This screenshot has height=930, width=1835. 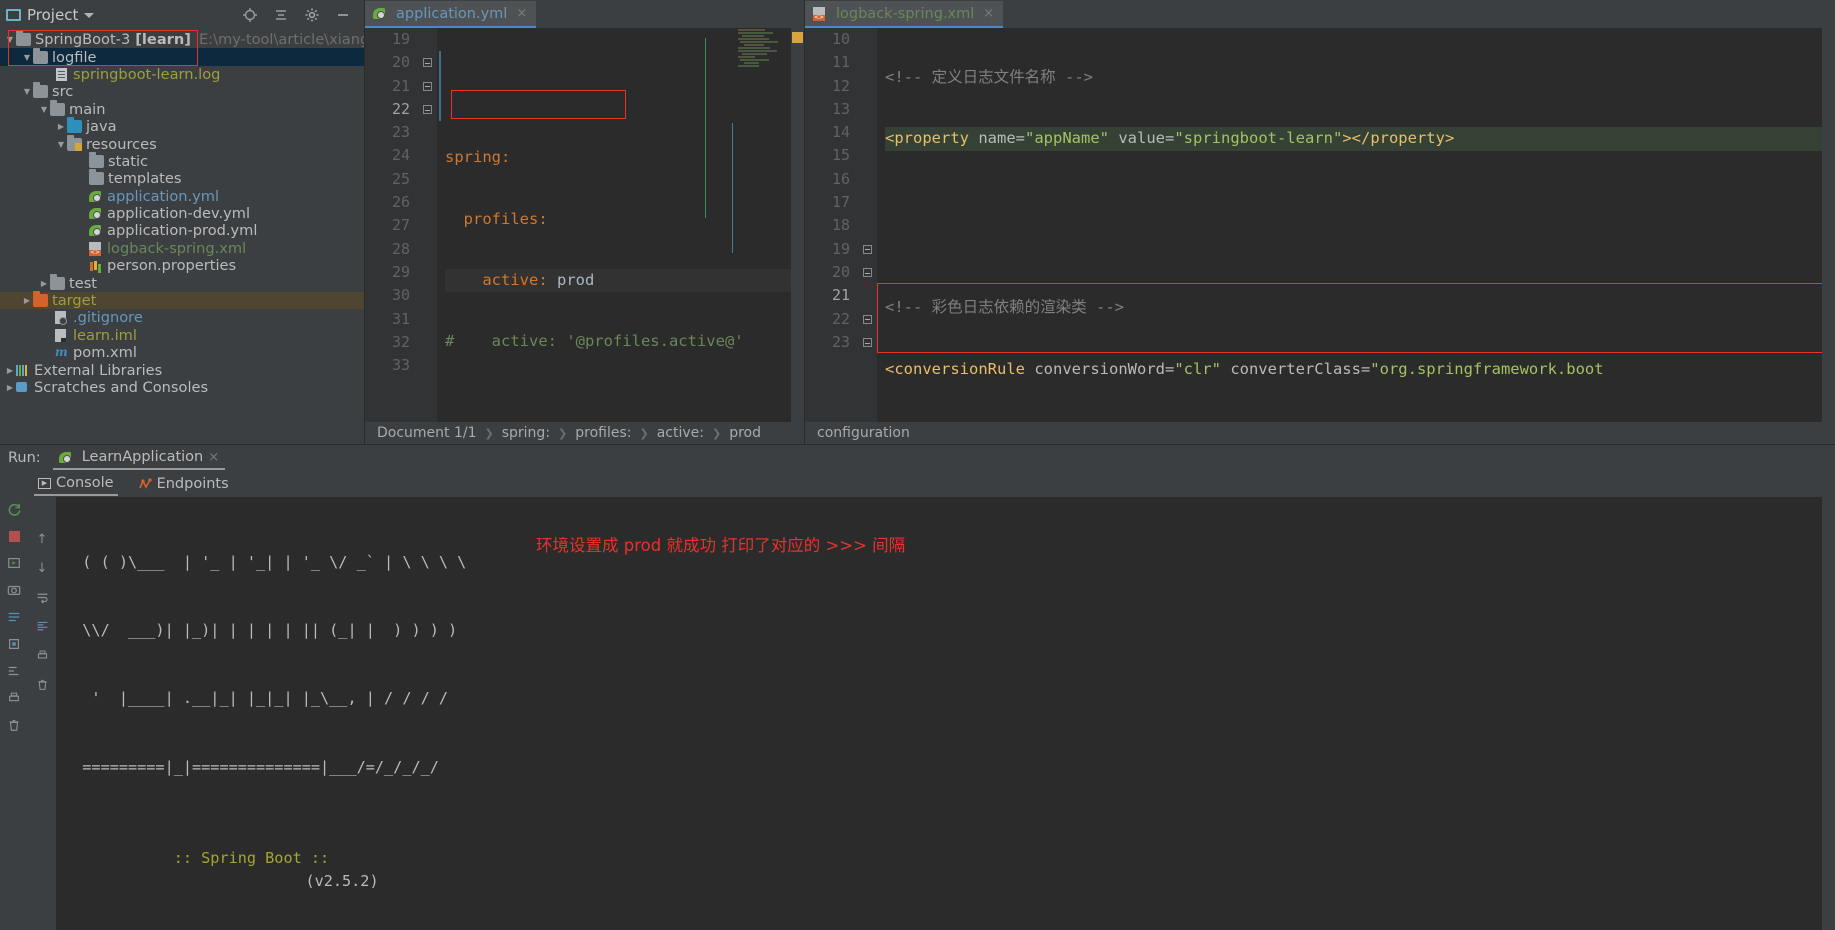 What do you see at coordinates (182, 230) in the screenshot?
I see `tree-item-application-prod-yml: application-prod.yml` at bounding box center [182, 230].